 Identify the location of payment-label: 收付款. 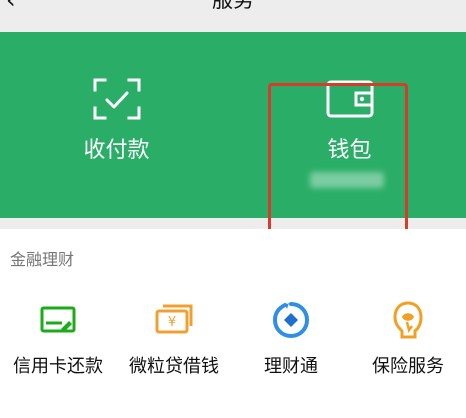
(116, 150).